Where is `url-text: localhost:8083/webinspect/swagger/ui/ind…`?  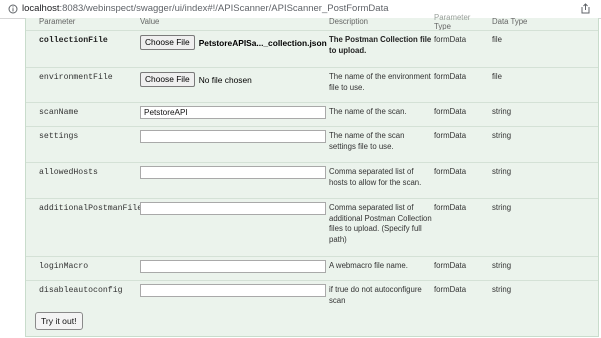 url-text: localhost:8083/webinspect/swagger/ui/ind… is located at coordinates (205, 8).